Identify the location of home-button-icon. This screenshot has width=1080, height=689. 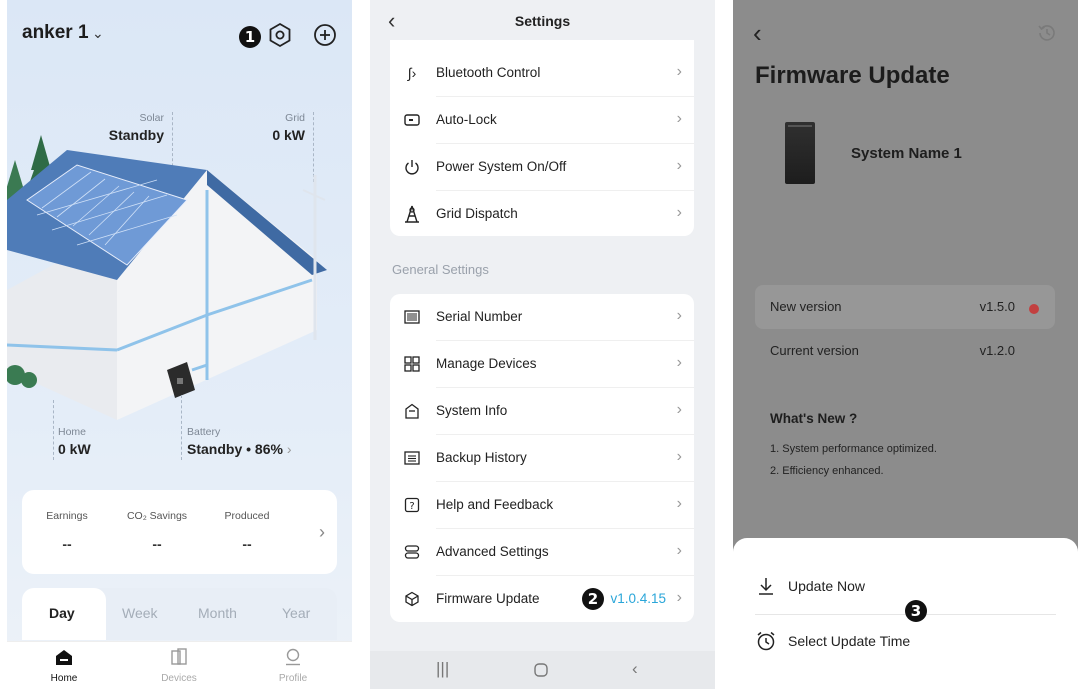
(541, 670).